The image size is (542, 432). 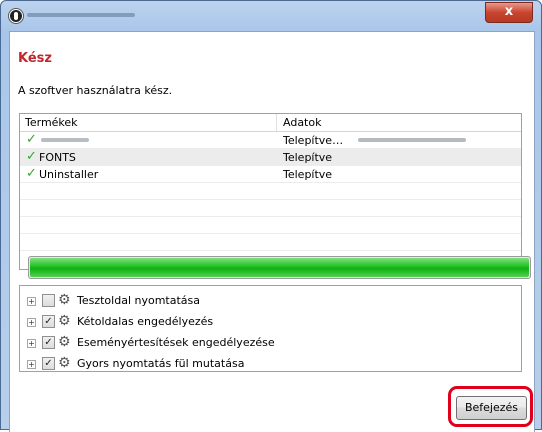 I want to click on progress-fill, so click(x=279, y=267).